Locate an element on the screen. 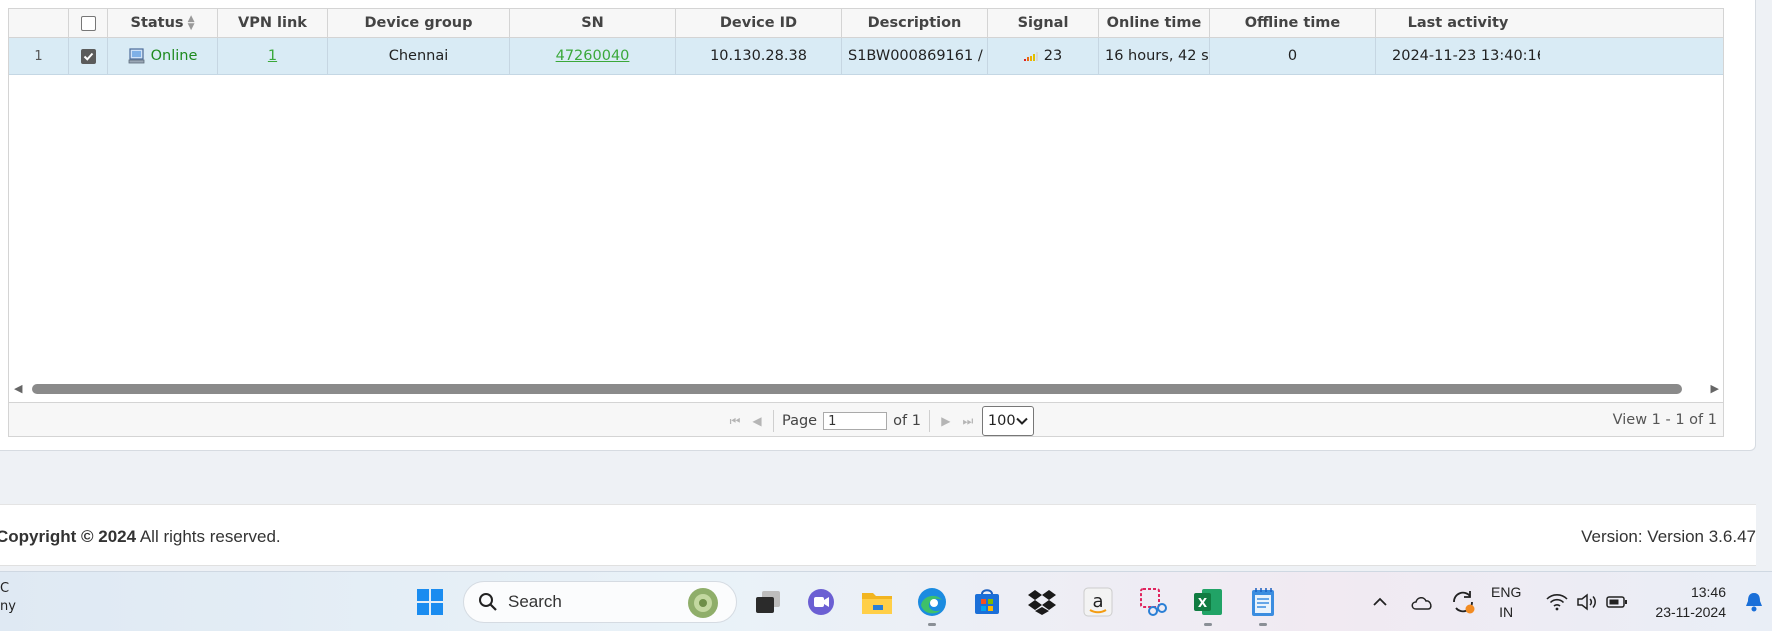  rows-per-page-select: 100 is located at coordinates (1007, 421).